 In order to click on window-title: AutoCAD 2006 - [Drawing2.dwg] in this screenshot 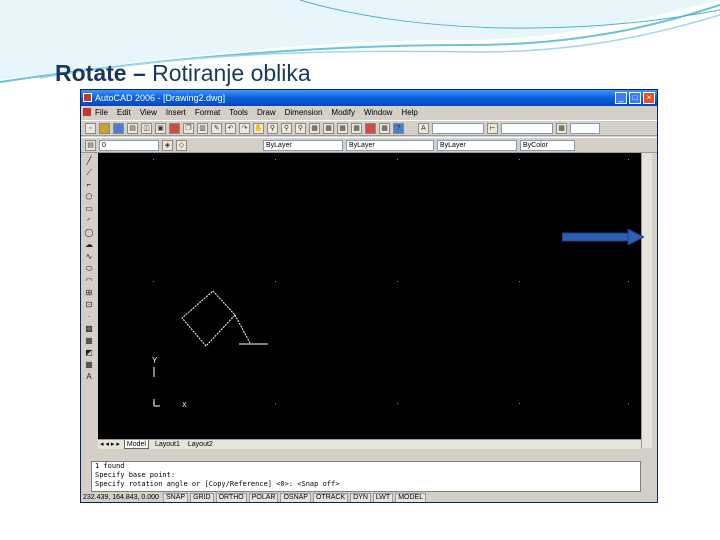, I will do `click(160, 98)`.